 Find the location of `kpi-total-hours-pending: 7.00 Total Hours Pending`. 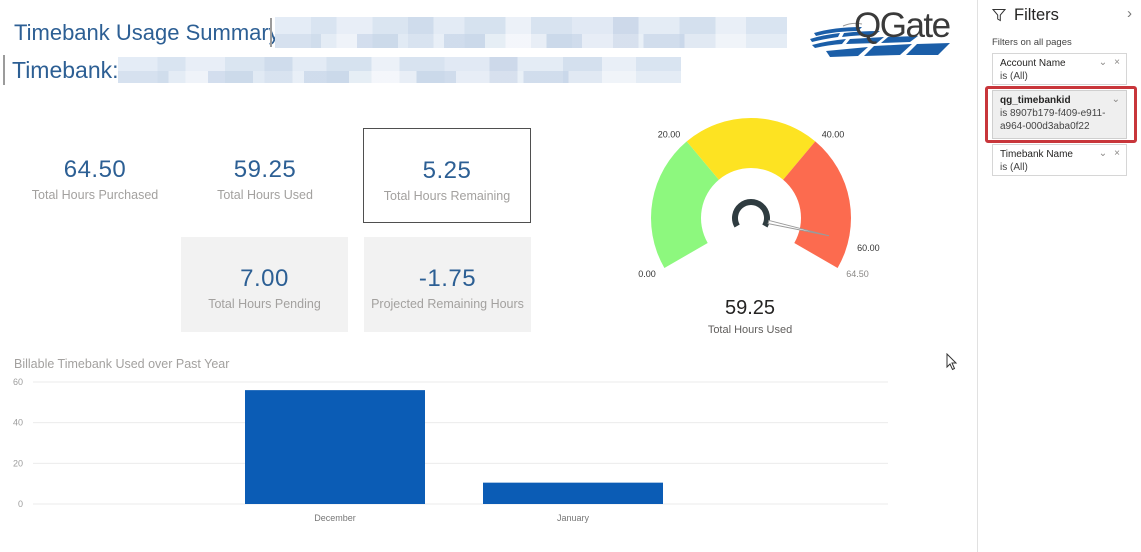

kpi-total-hours-pending: 7.00 Total Hours Pending is located at coordinates (264, 284).